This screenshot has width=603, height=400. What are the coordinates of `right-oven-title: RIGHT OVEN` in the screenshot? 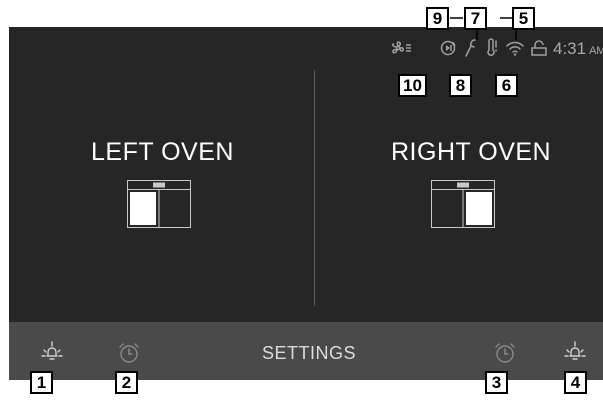 It's located at (471, 152).